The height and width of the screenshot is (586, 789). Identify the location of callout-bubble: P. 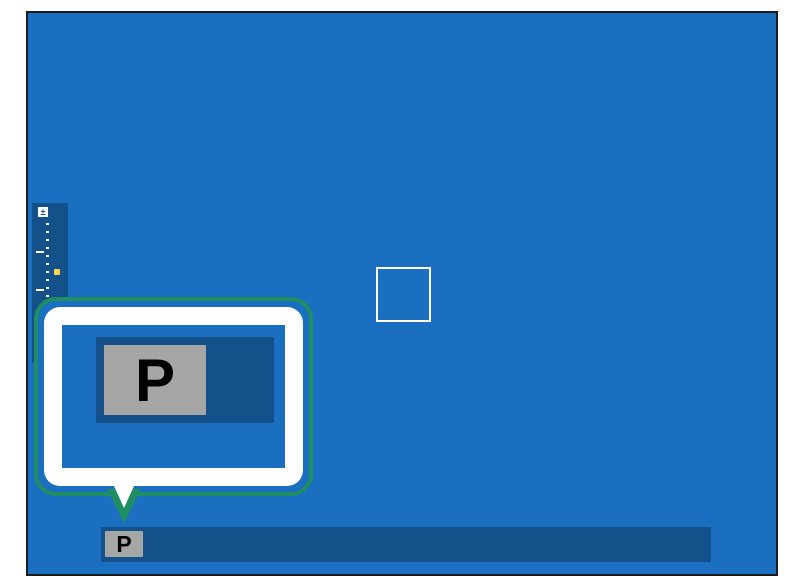
(173, 396).